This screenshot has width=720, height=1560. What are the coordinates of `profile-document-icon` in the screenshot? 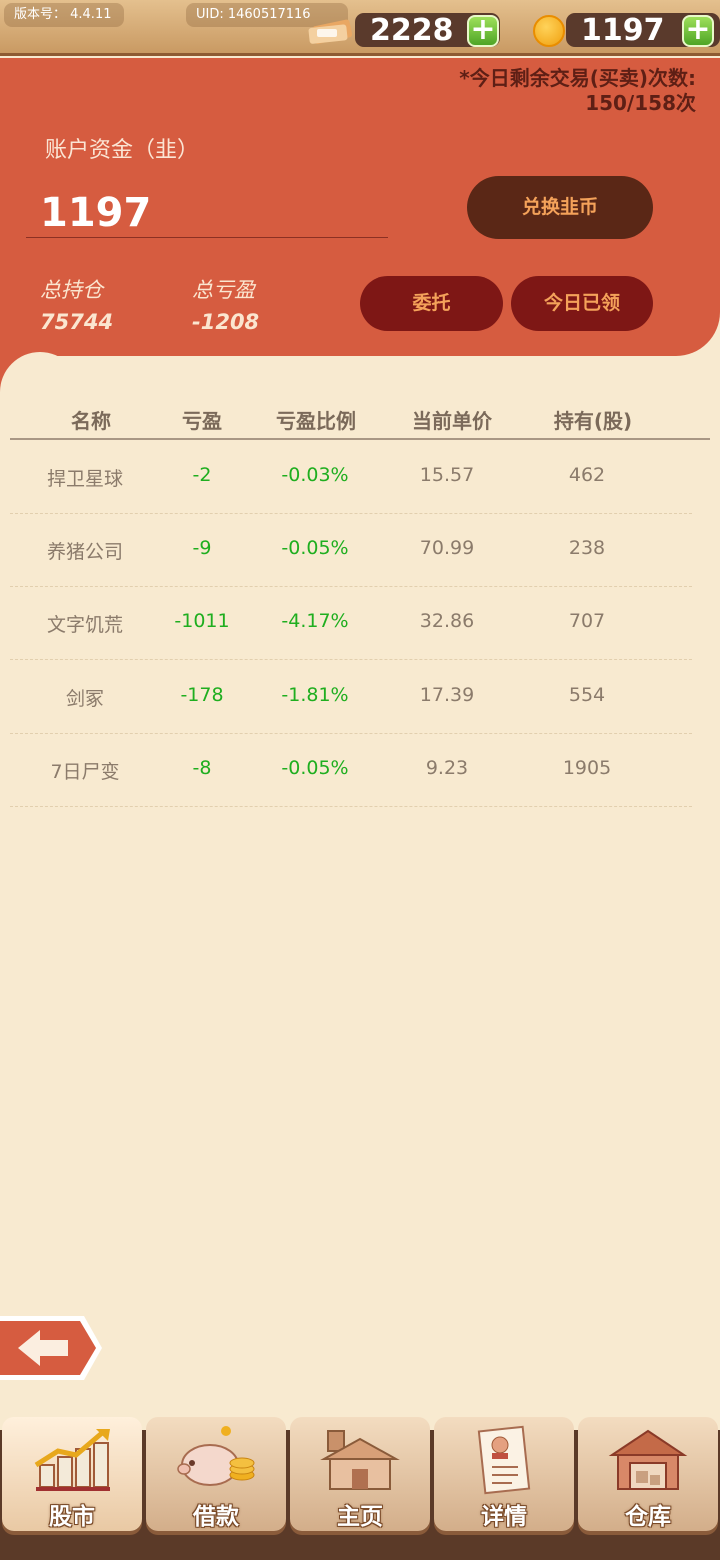 It's located at (504, 1460).